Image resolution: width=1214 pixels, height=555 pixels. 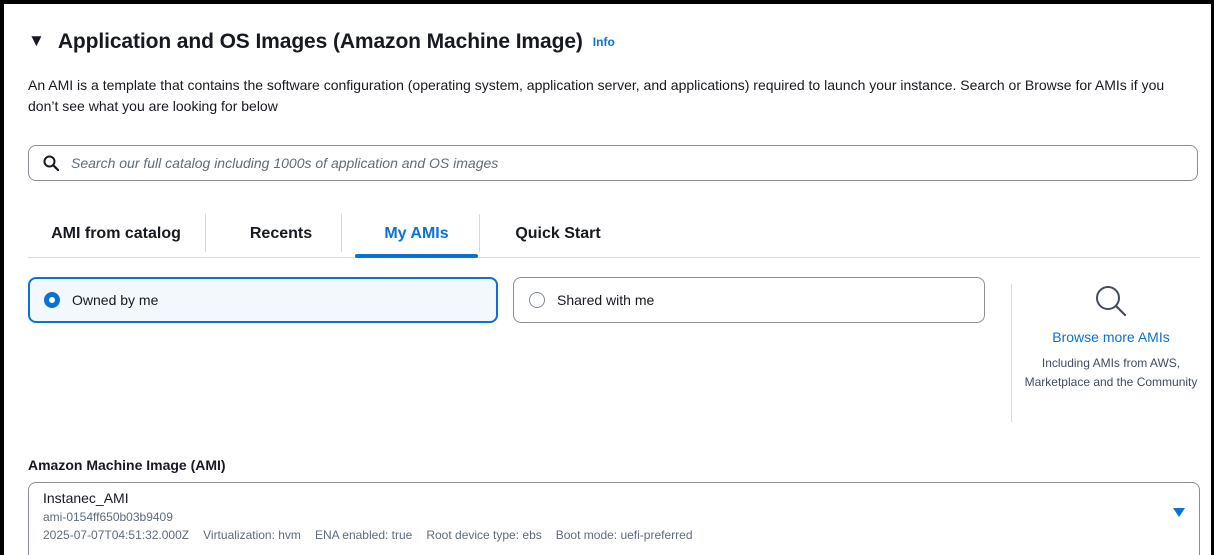 I want to click on owned-by-me-label: Owned by me, so click(x=115, y=300).